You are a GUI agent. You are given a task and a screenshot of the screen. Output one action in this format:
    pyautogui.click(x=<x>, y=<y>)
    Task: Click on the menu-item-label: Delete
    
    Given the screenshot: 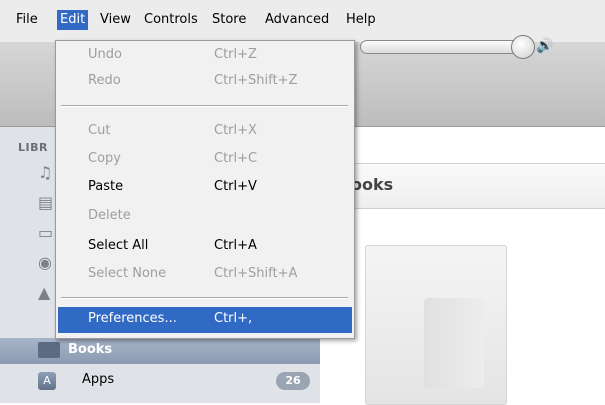 What is the action you would take?
    pyautogui.click(x=109, y=215)
    